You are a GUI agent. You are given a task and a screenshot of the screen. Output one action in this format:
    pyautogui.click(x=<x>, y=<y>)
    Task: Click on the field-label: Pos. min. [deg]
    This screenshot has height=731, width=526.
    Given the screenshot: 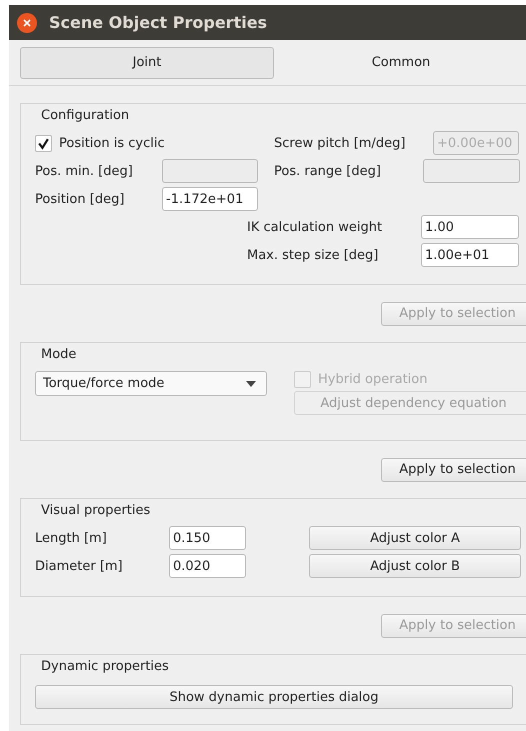 What is the action you would take?
    pyautogui.click(x=84, y=171)
    